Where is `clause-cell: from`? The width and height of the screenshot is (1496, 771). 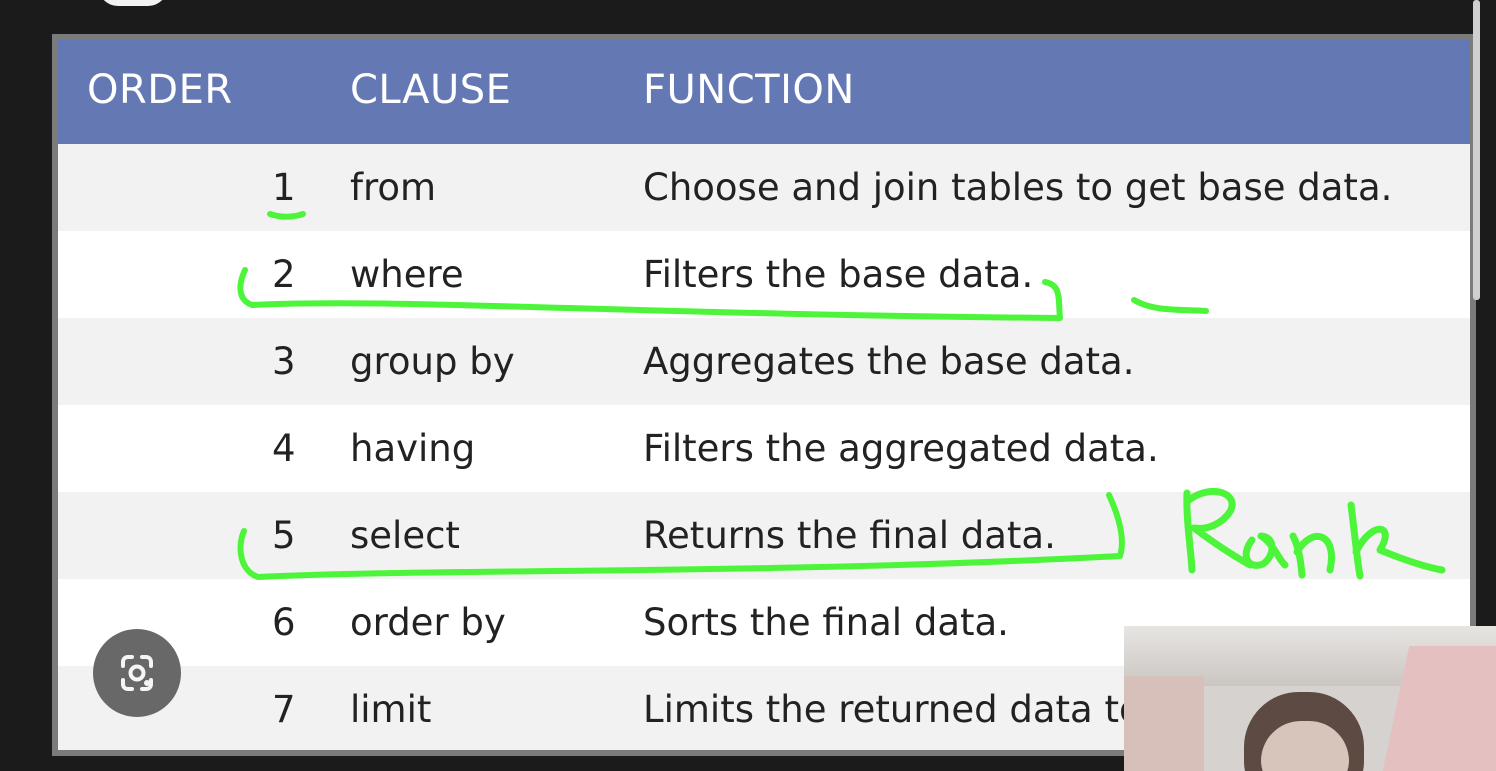 clause-cell: from is located at coordinates (393, 187).